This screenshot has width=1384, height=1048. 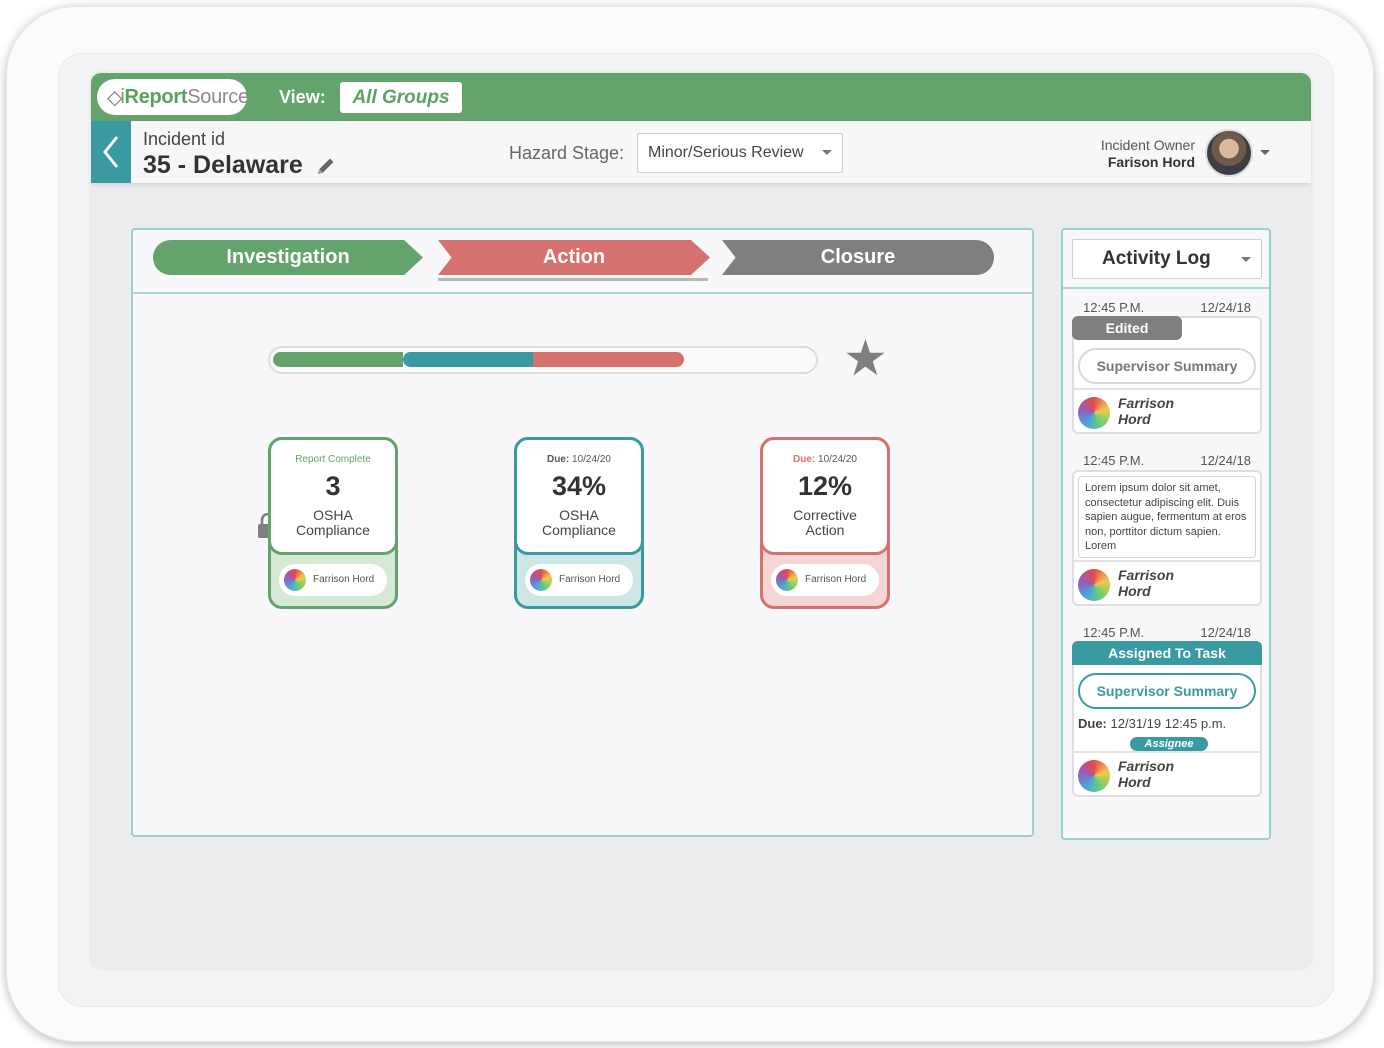 I want to click on hazard-stage-select: Minor/Serious Review, so click(x=740, y=153).